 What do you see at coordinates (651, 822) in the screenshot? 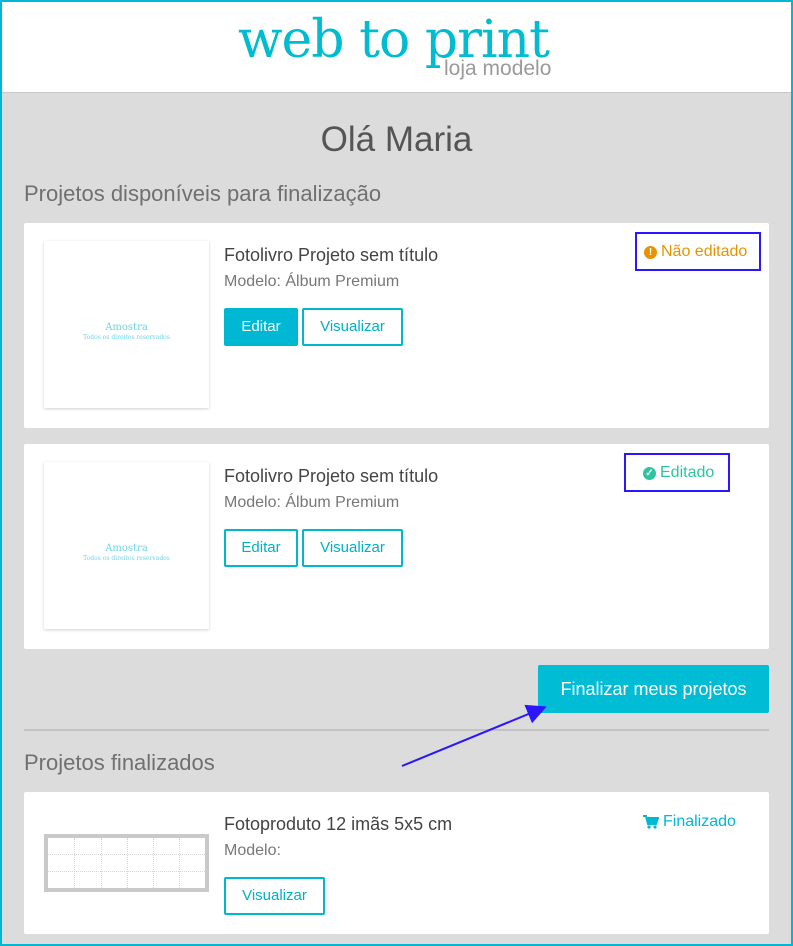
I see `cart-icon` at bounding box center [651, 822].